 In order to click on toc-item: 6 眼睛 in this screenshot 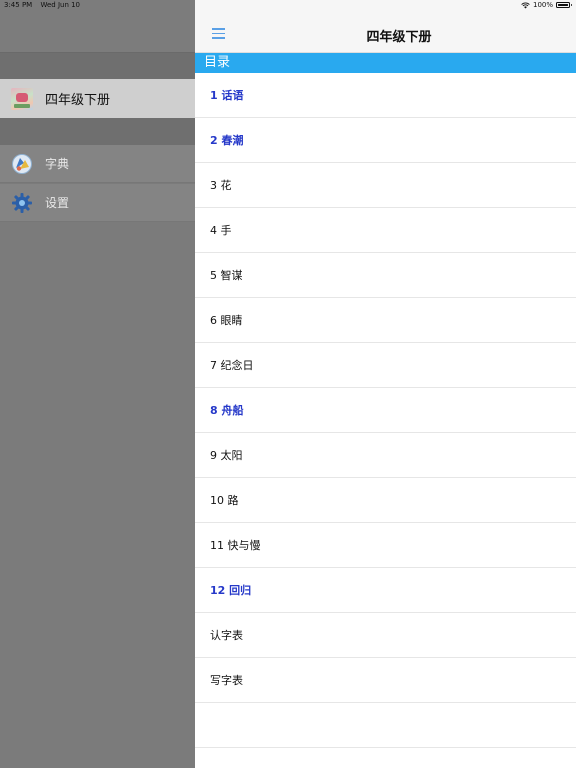, I will do `click(385, 320)`.